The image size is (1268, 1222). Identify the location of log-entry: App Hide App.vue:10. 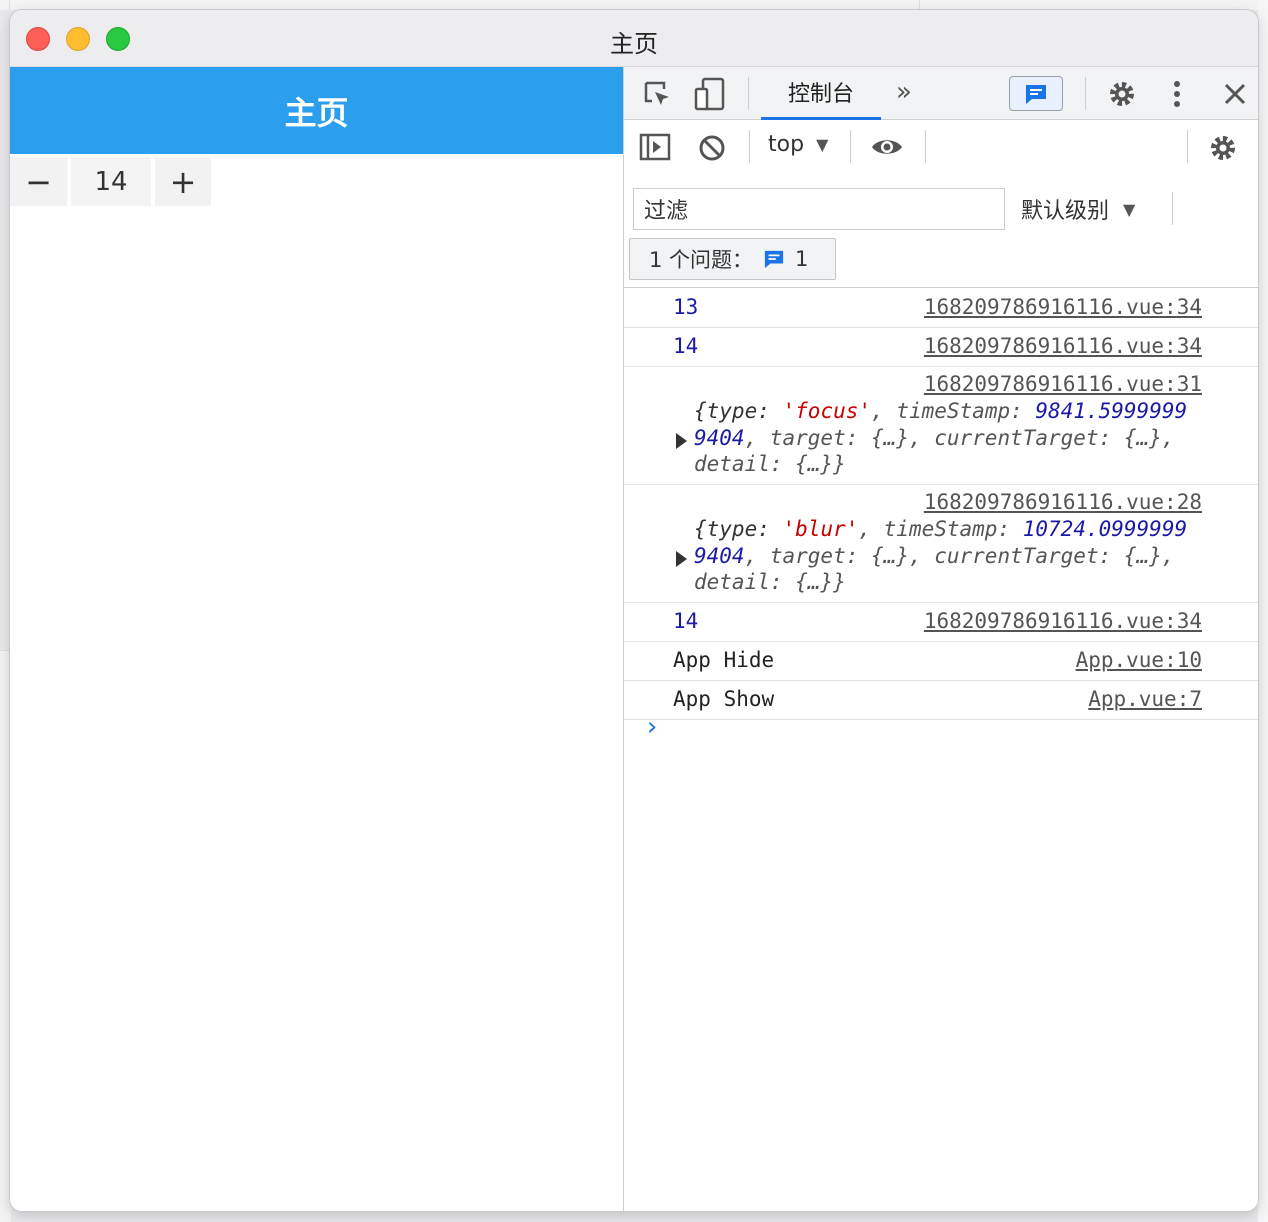
(941, 661).